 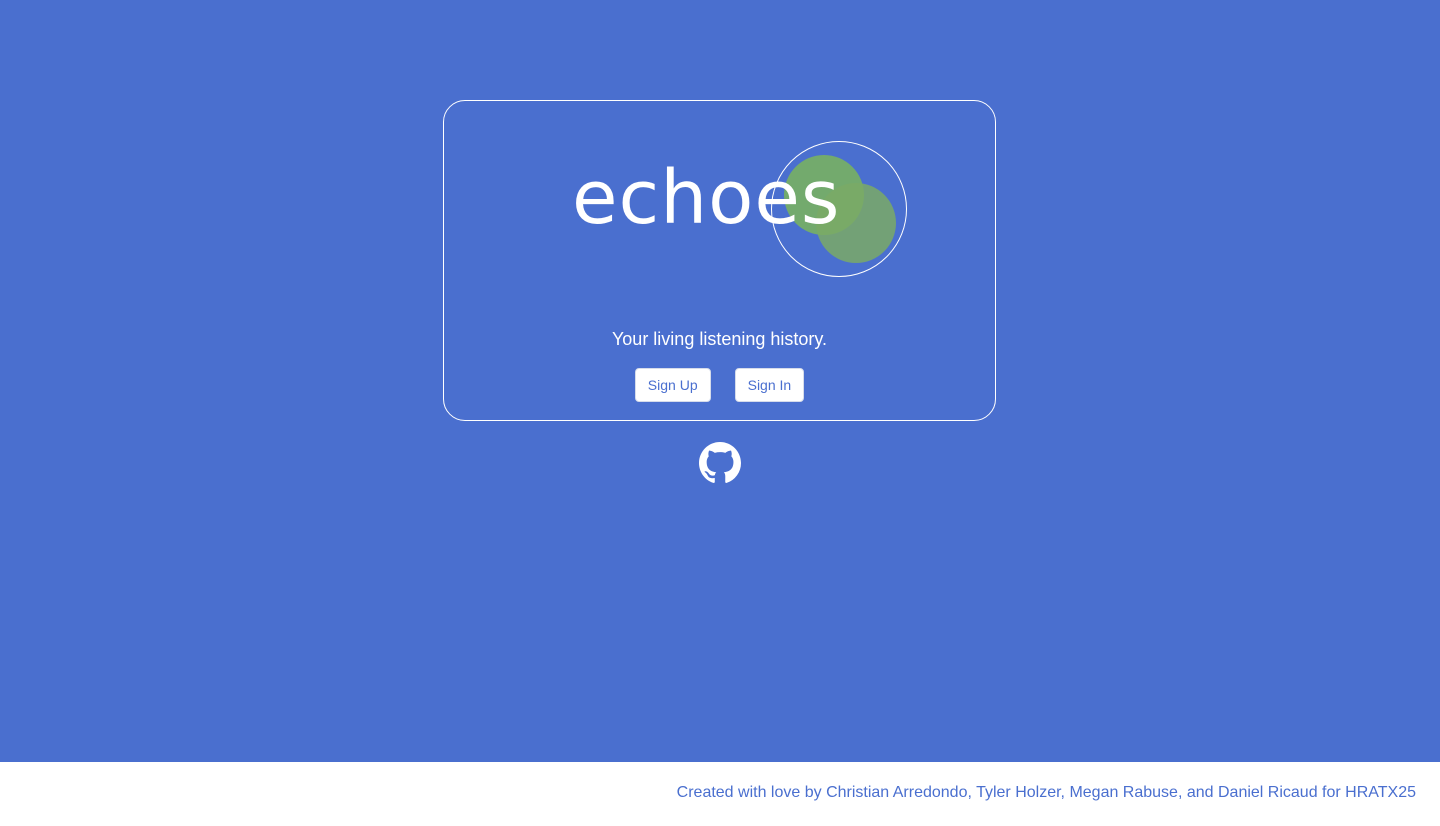 I want to click on github-icon-graphic, so click(x=720, y=462).